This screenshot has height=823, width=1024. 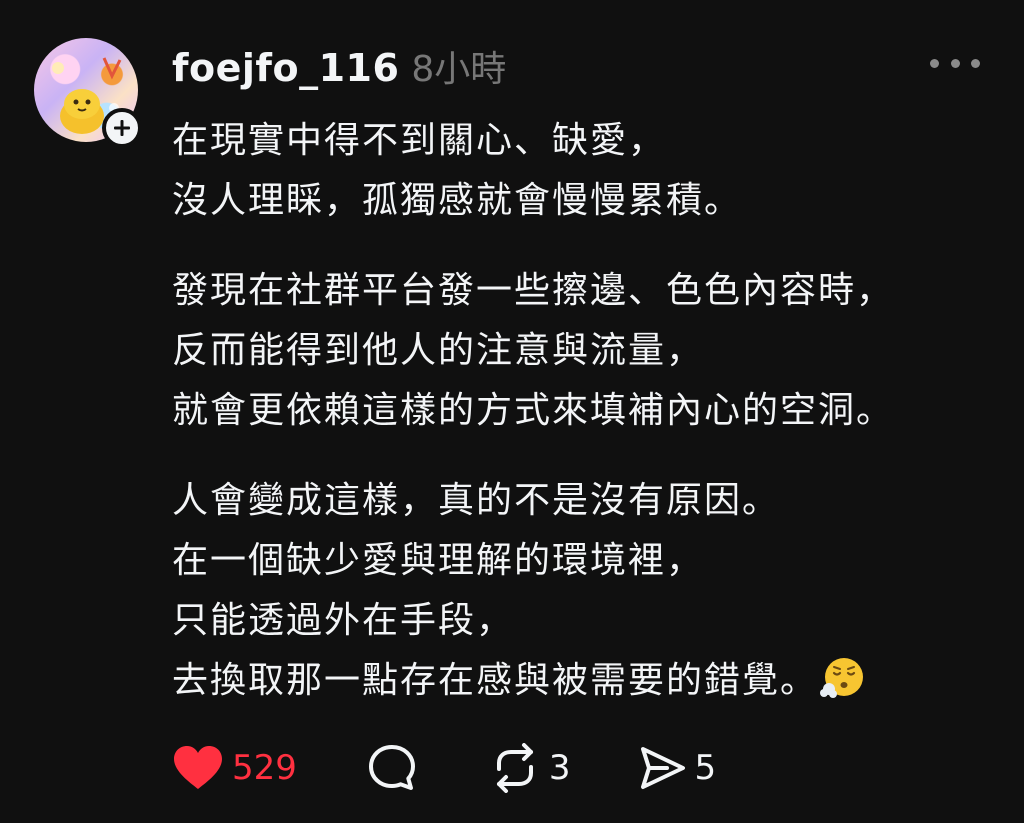 I want to click on post-timestamp: 8小時, so click(x=459, y=69).